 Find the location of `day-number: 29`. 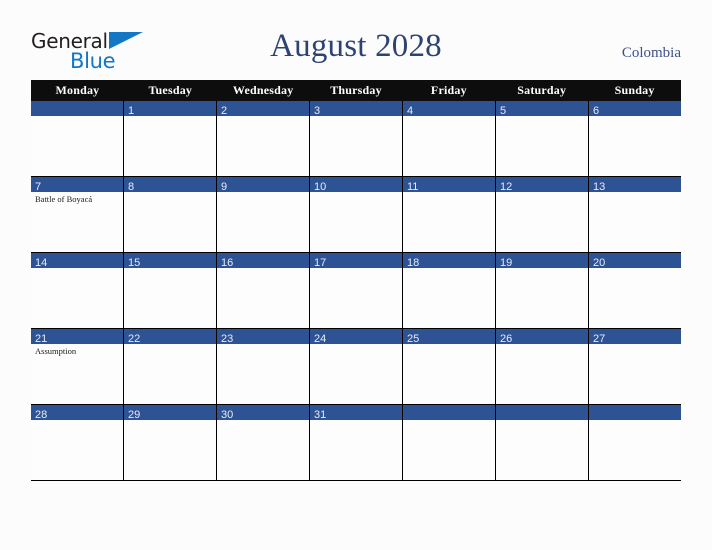

day-number: 29 is located at coordinates (134, 415).